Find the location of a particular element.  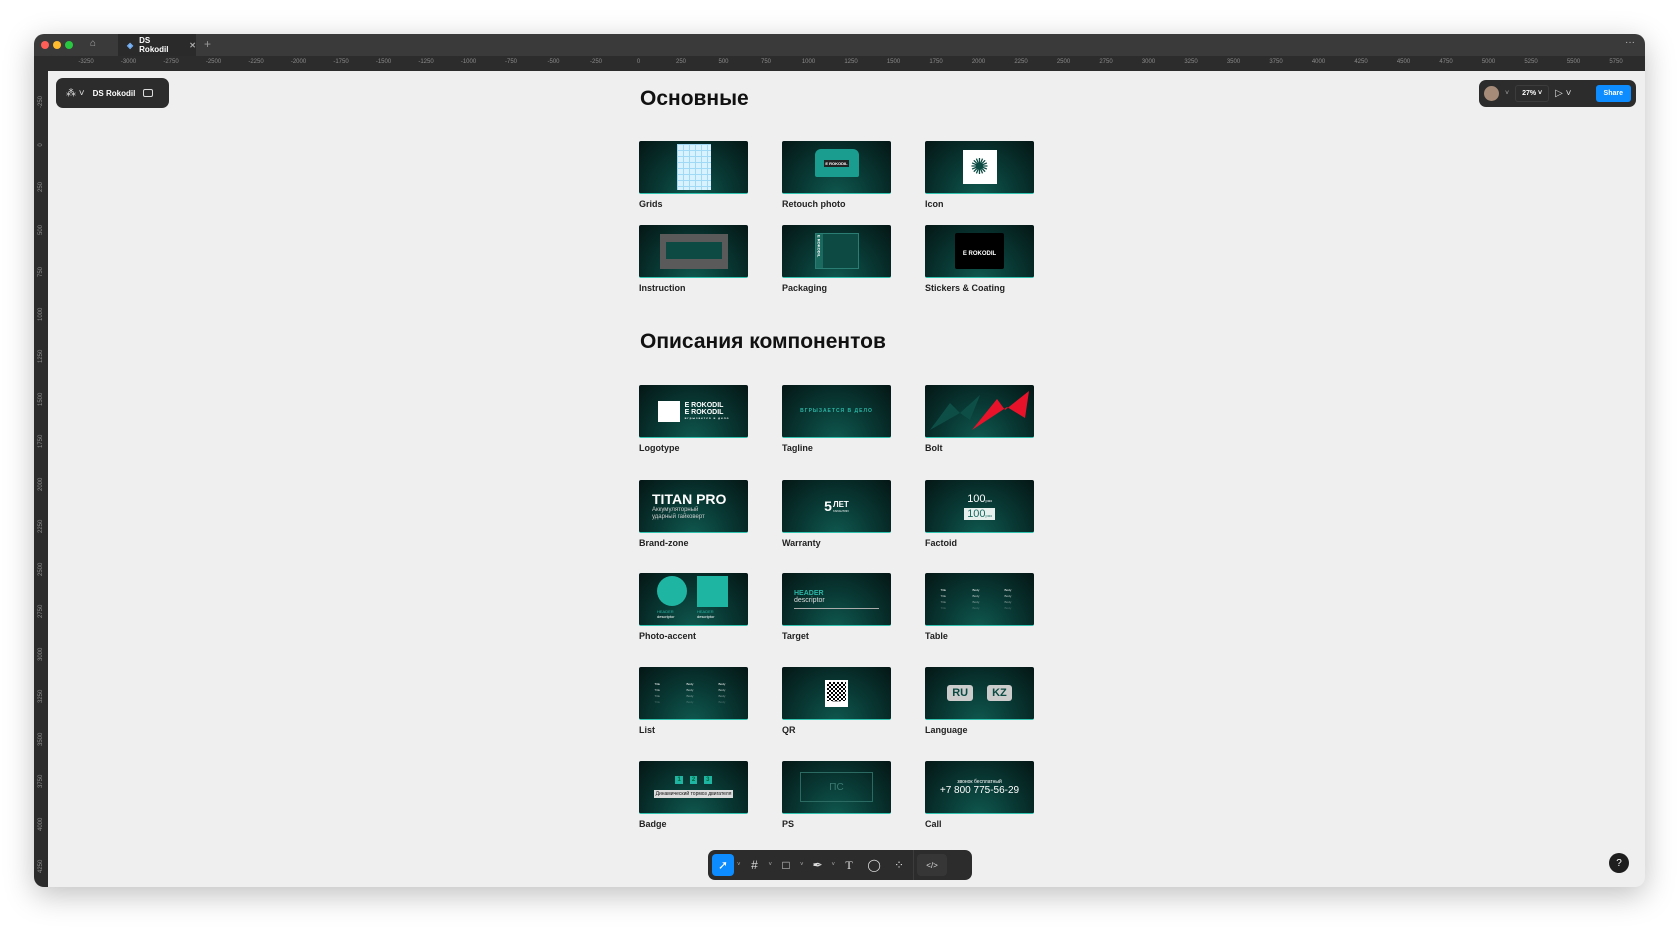

thumbnail-label: Stickers & Coating is located at coordinates (965, 288).